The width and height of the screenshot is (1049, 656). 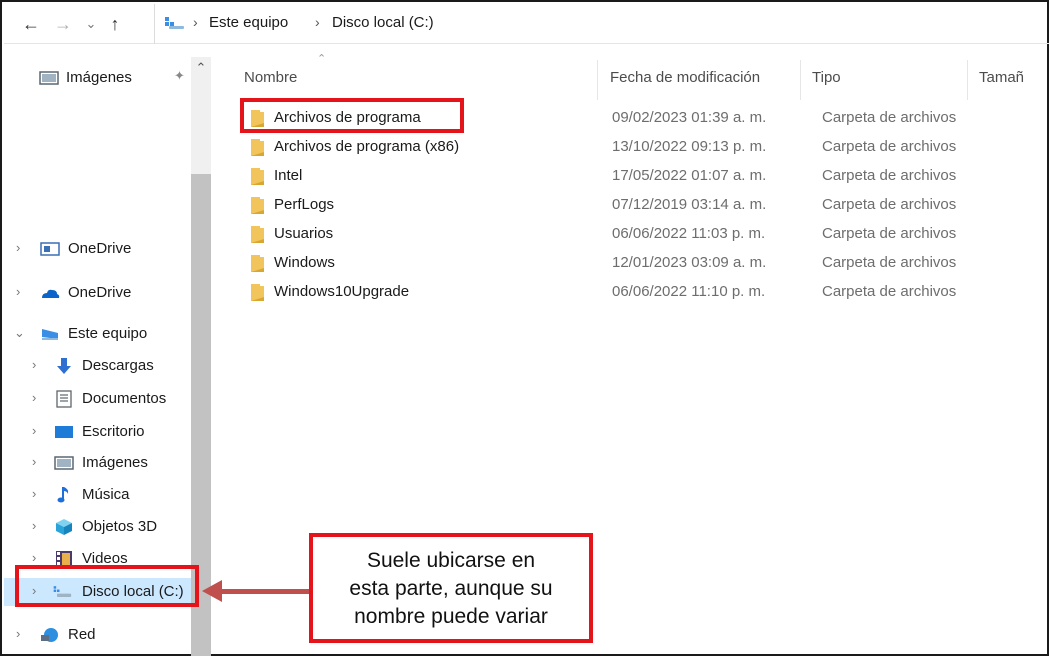 I want to click on file-date: 06/06/2022 11:03 p. m., so click(x=689, y=233).